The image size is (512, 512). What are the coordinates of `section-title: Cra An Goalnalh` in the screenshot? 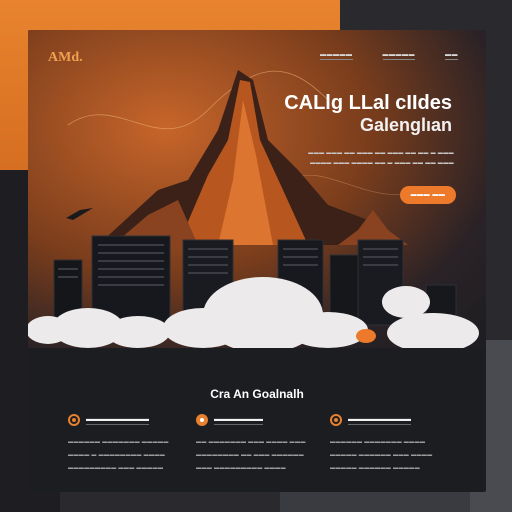 It's located at (257, 394).